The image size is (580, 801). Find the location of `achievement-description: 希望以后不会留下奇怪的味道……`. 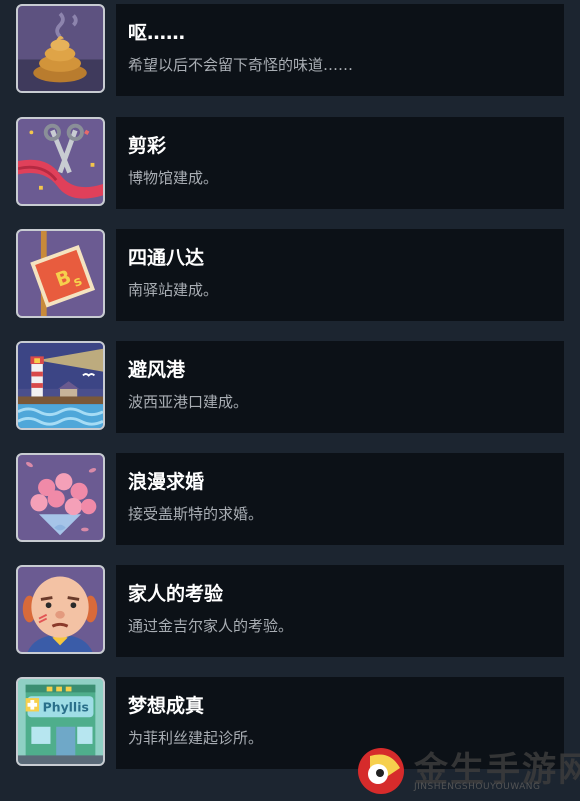

achievement-description: 希望以后不会留下奇怪的味道…… is located at coordinates (241, 65).